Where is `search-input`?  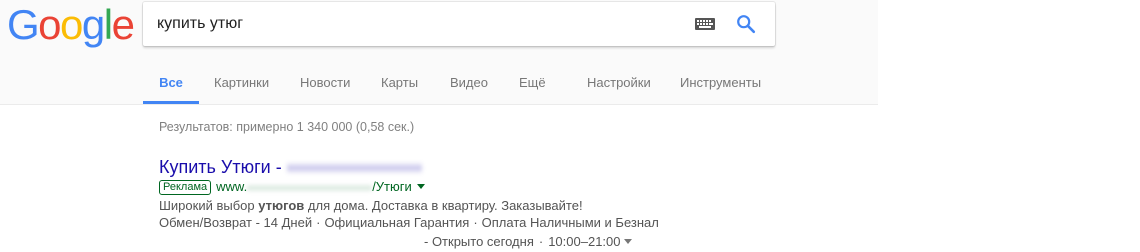 search-input is located at coordinates (417, 24).